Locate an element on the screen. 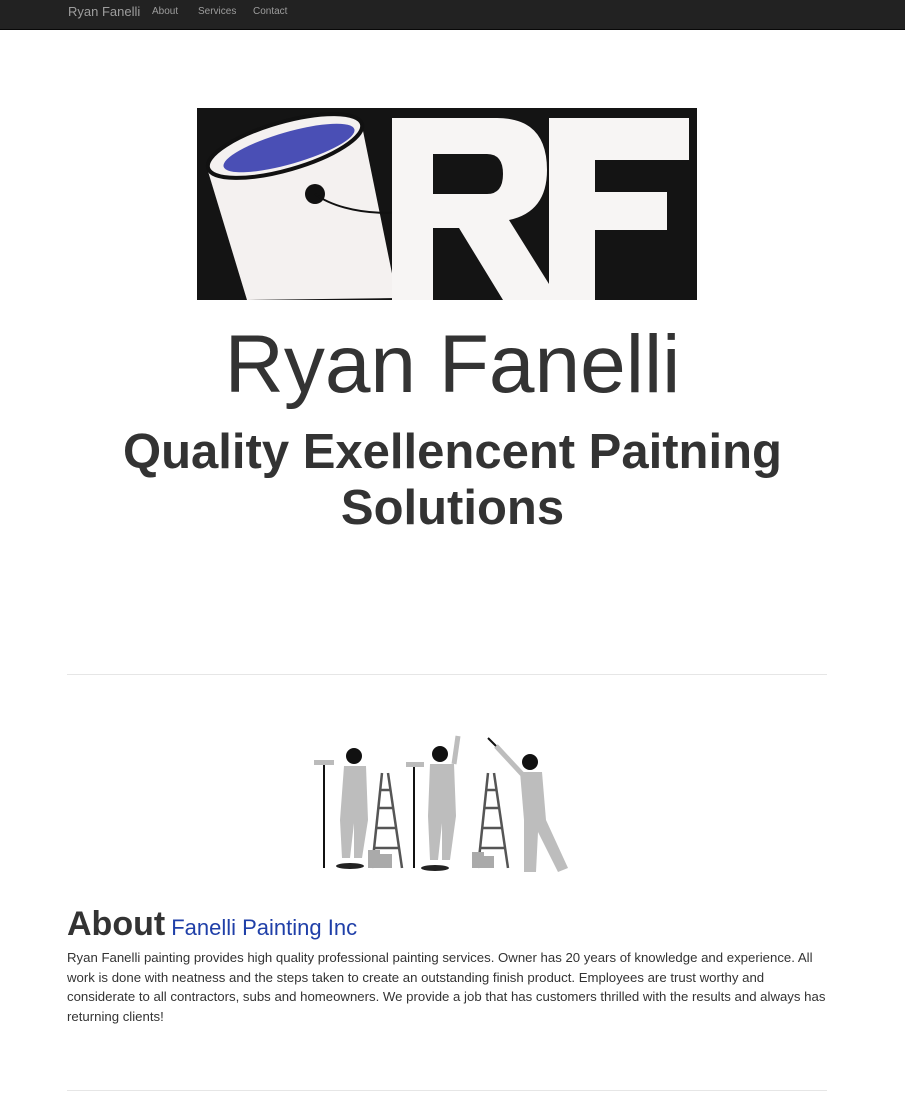  painters-illustration is located at coordinates (445, 804).